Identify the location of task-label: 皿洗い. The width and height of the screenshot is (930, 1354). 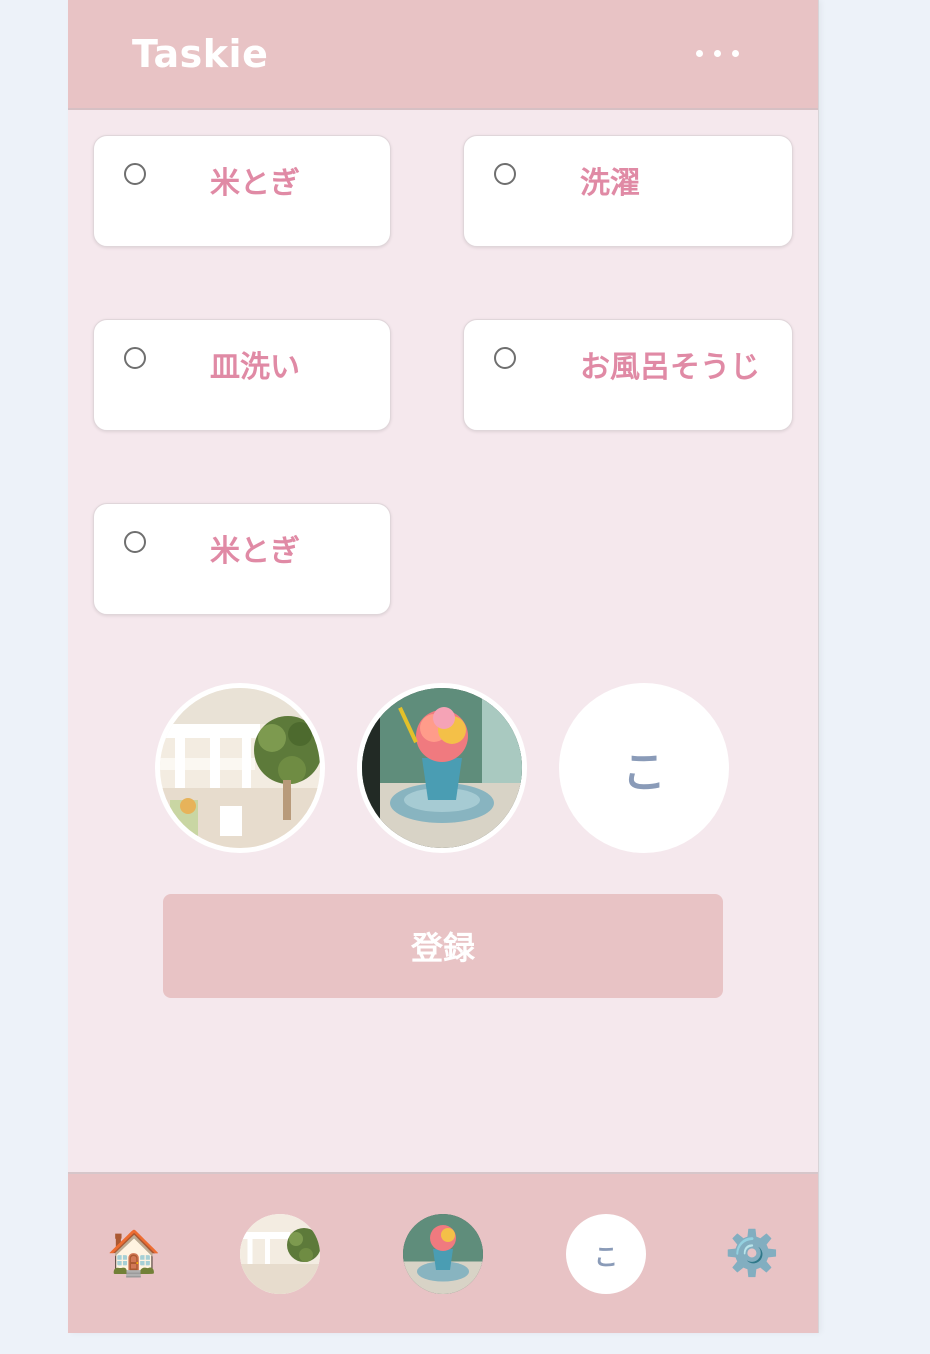
(255, 367).